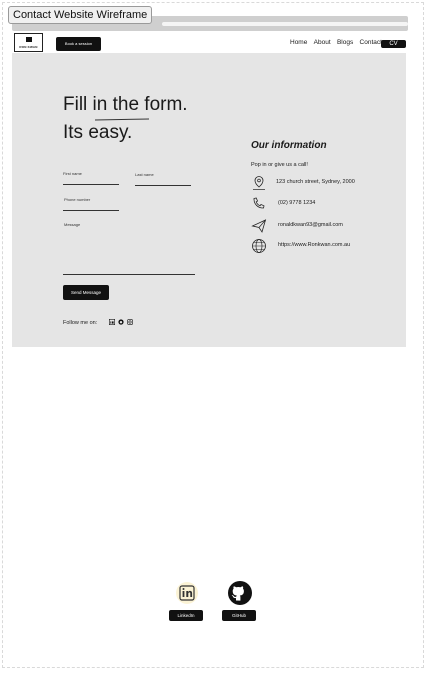 The image size is (429, 674). I want to click on message-field, so click(129, 274).